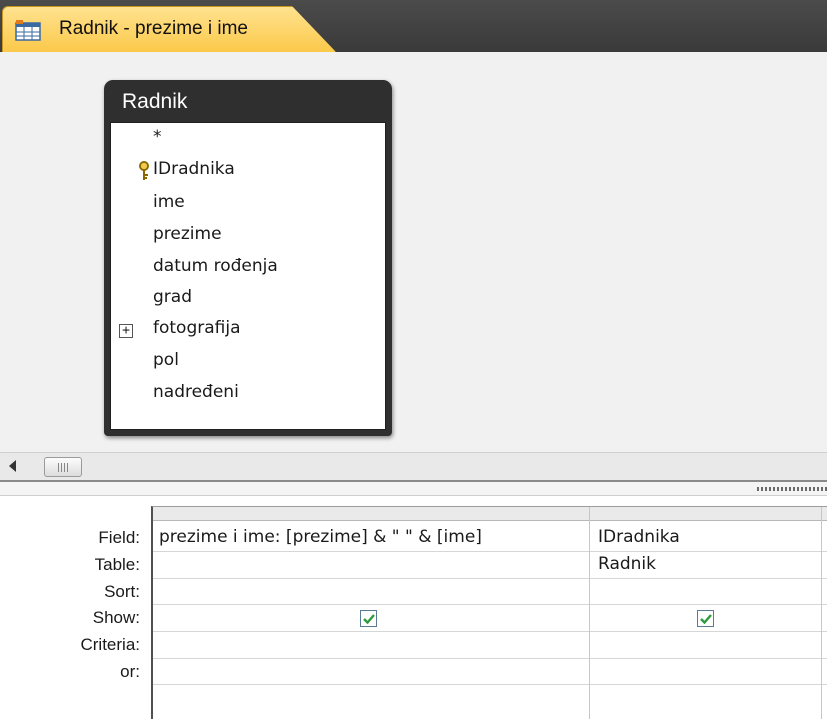  I want to click on cell-field: IDradnika, so click(639, 537).